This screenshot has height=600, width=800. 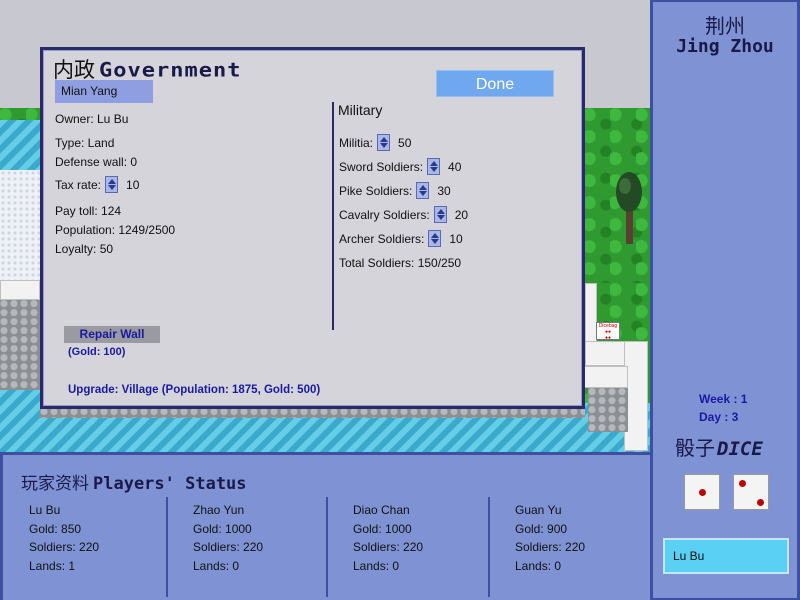 I want to click on week-label: Week : 1, so click(x=723, y=399).